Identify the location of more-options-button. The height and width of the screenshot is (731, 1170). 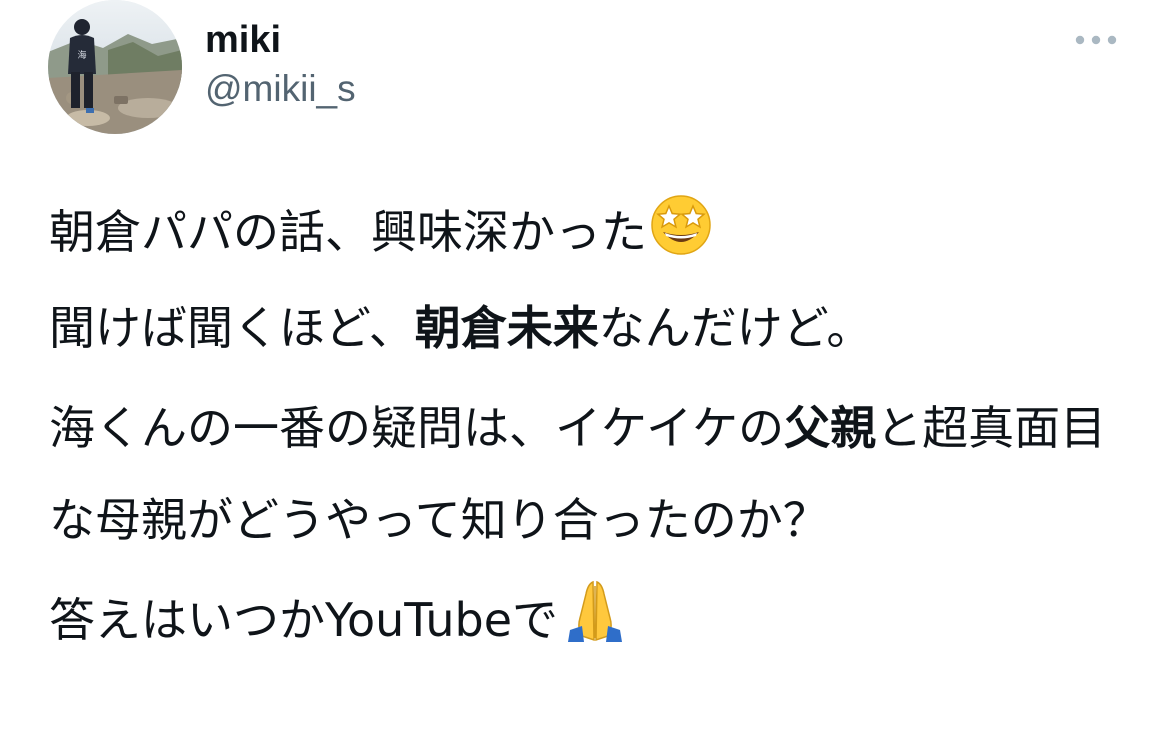
(1096, 40).